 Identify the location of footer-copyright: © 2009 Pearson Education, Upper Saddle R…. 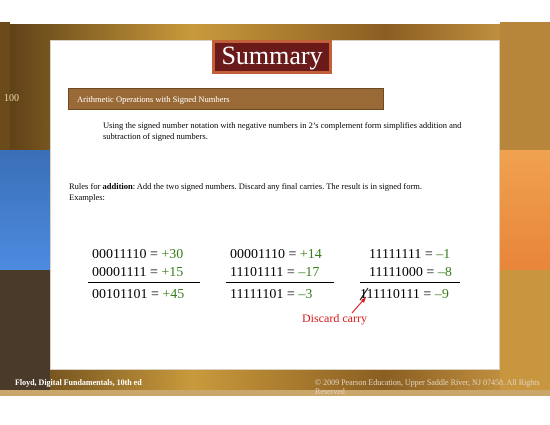
(427, 387).